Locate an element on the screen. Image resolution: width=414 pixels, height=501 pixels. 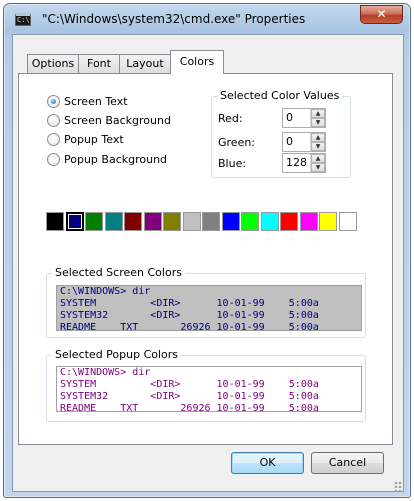
window-title: "C:\Windows\system32\cmd.exe" Properties is located at coordinates (174, 19).